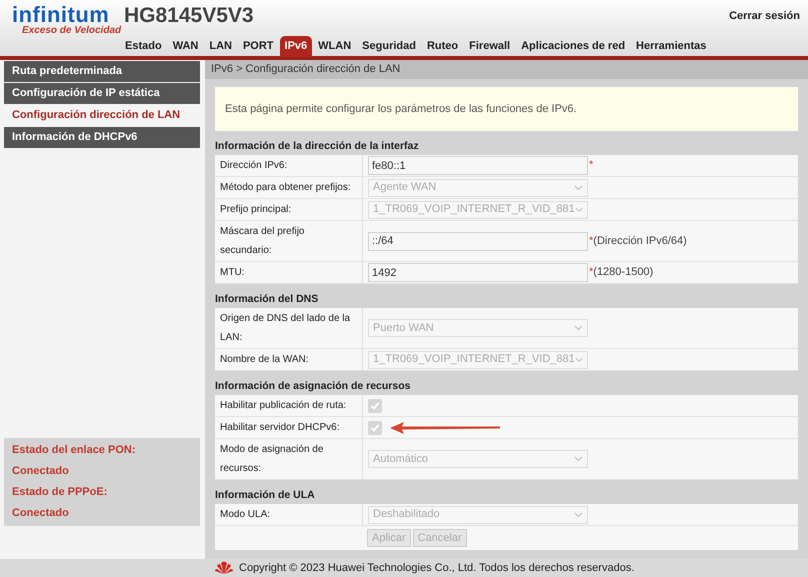 The height and width of the screenshot is (577, 808). I want to click on flower-logo-icon, so click(224, 568).